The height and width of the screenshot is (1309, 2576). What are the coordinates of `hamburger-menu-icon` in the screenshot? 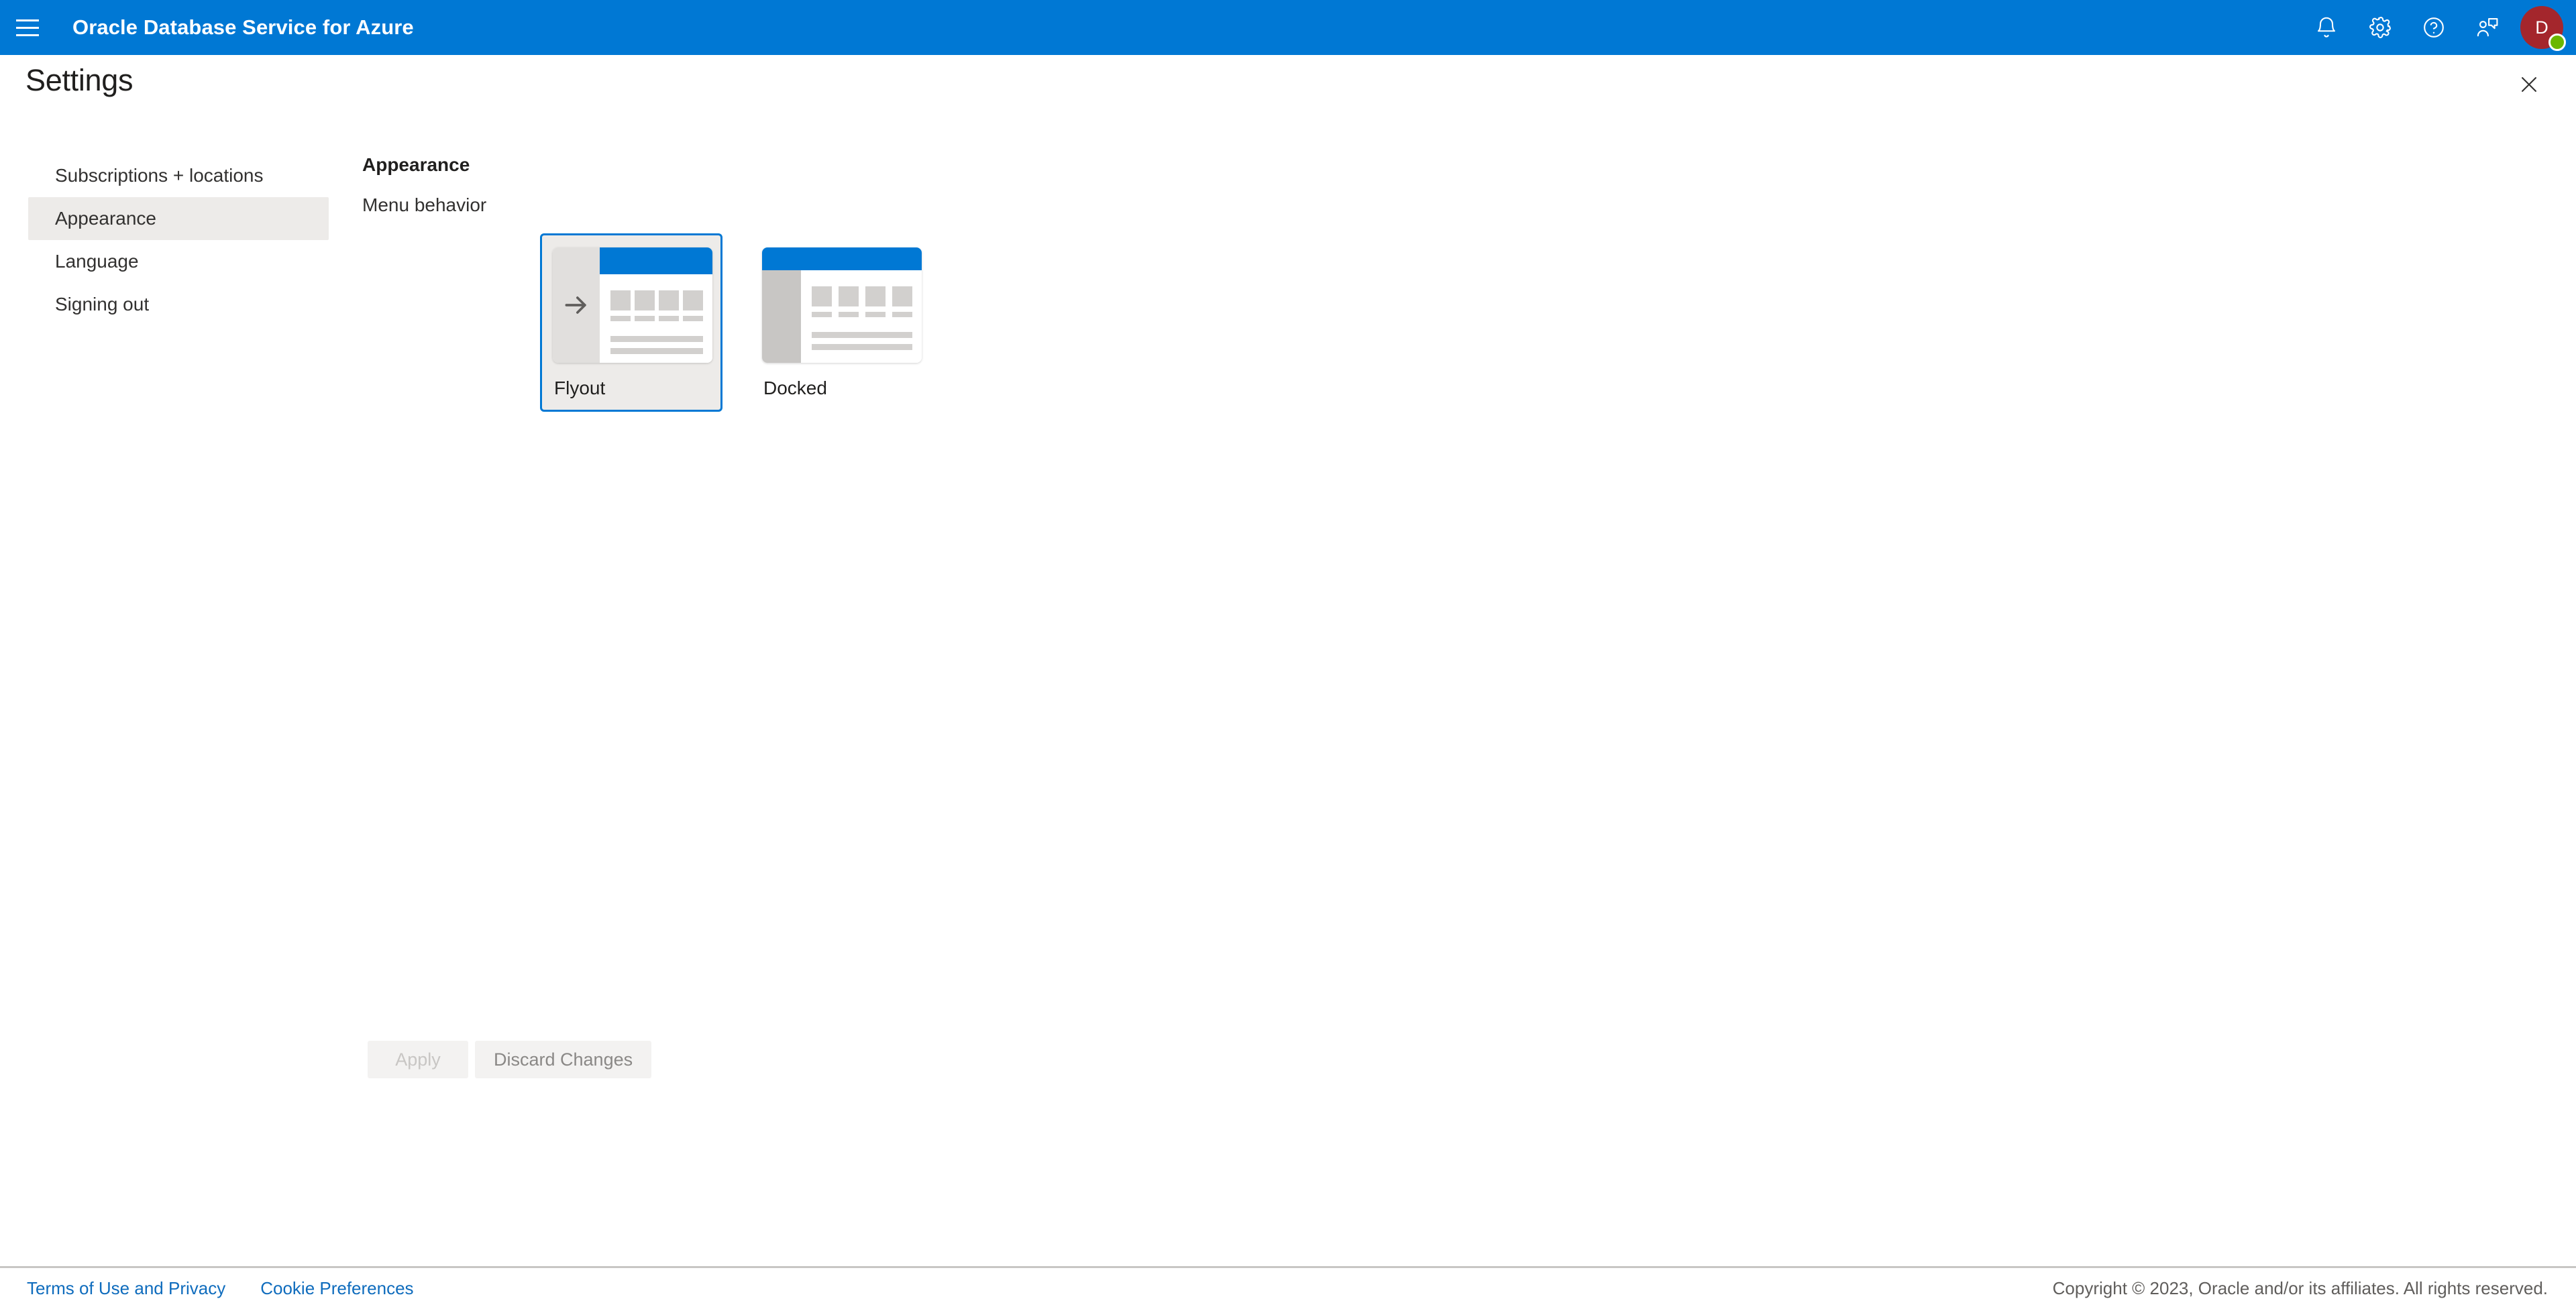 It's located at (27, 28).